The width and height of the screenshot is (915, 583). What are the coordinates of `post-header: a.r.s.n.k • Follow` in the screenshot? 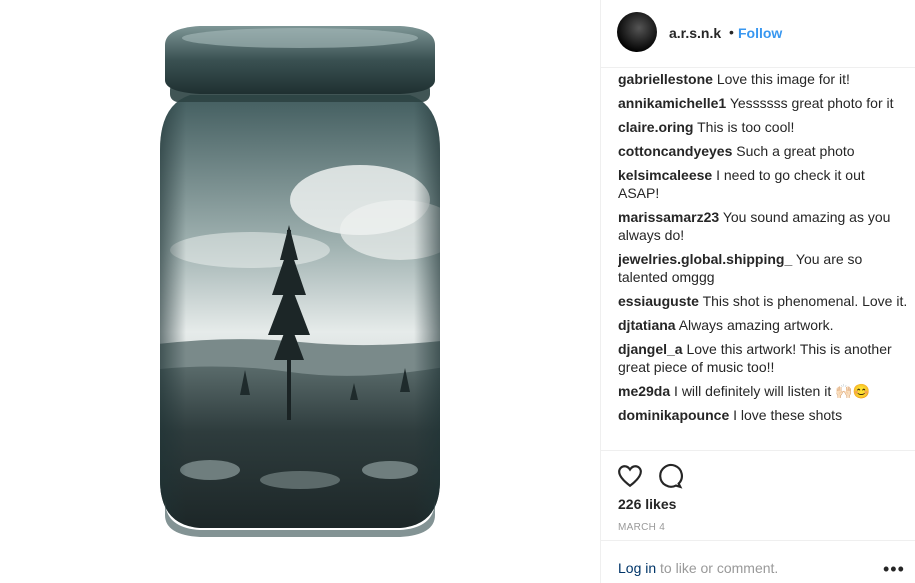 It's located at (758, 34).